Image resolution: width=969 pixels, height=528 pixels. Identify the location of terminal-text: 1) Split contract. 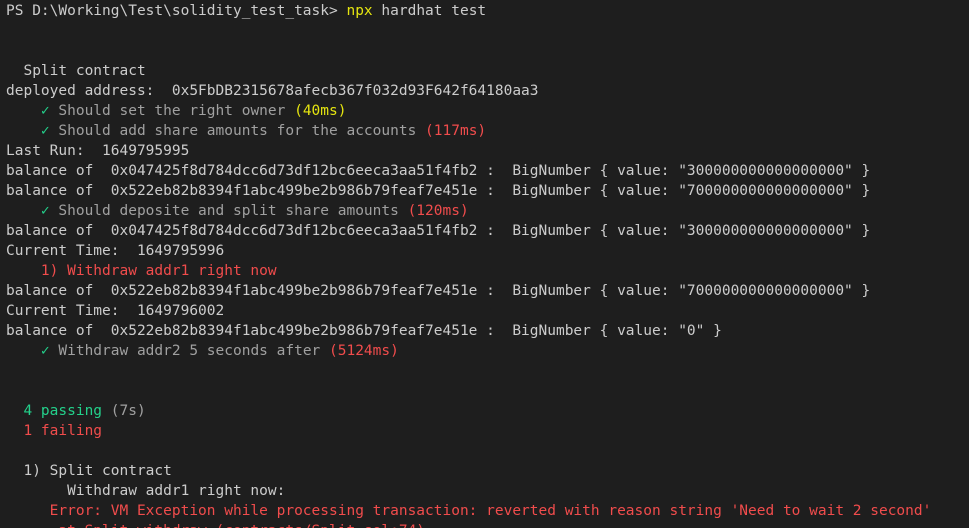
(89, 471).